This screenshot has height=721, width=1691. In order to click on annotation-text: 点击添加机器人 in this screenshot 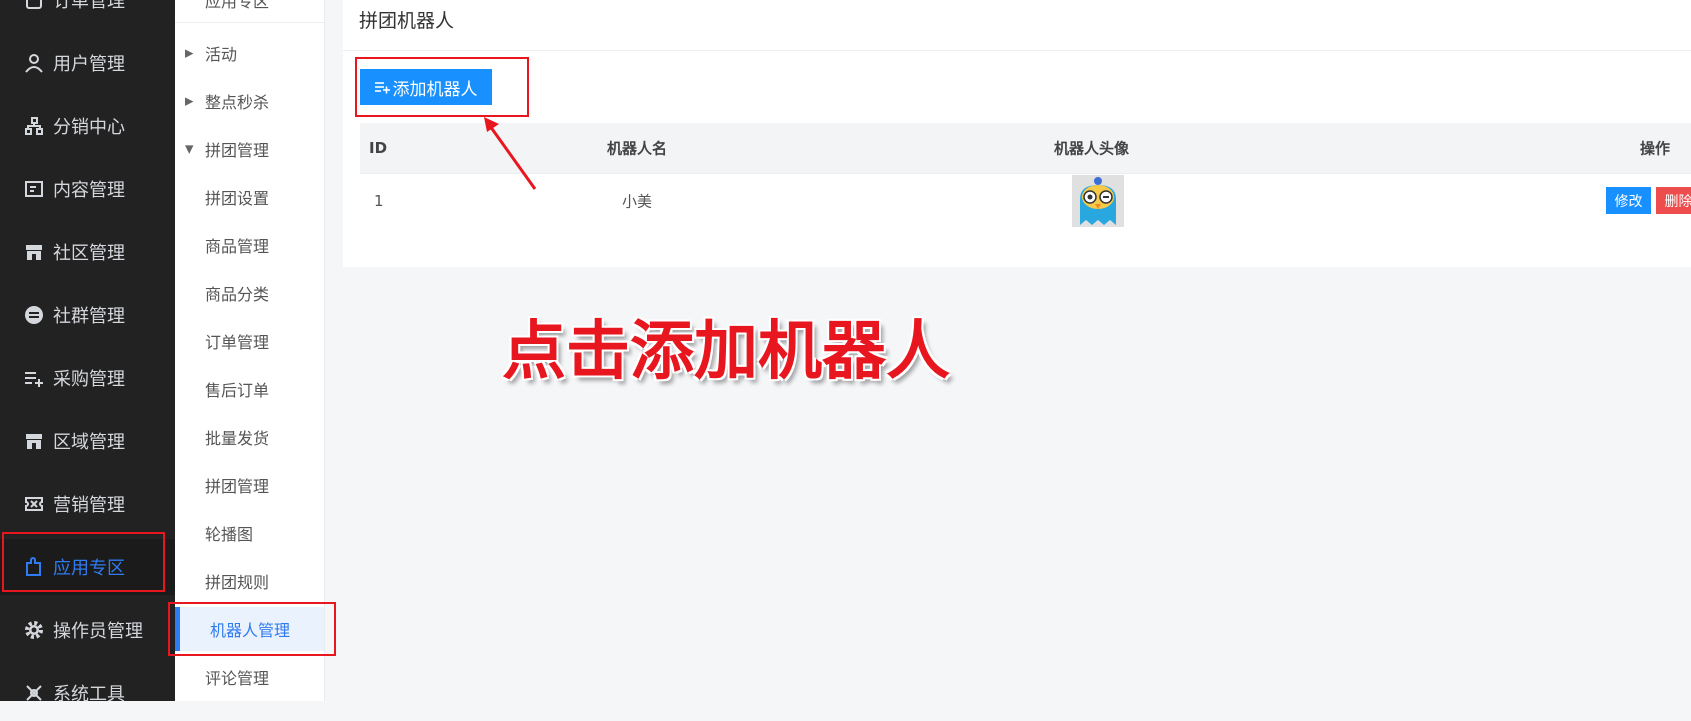, I will do `click(726, 352)`.